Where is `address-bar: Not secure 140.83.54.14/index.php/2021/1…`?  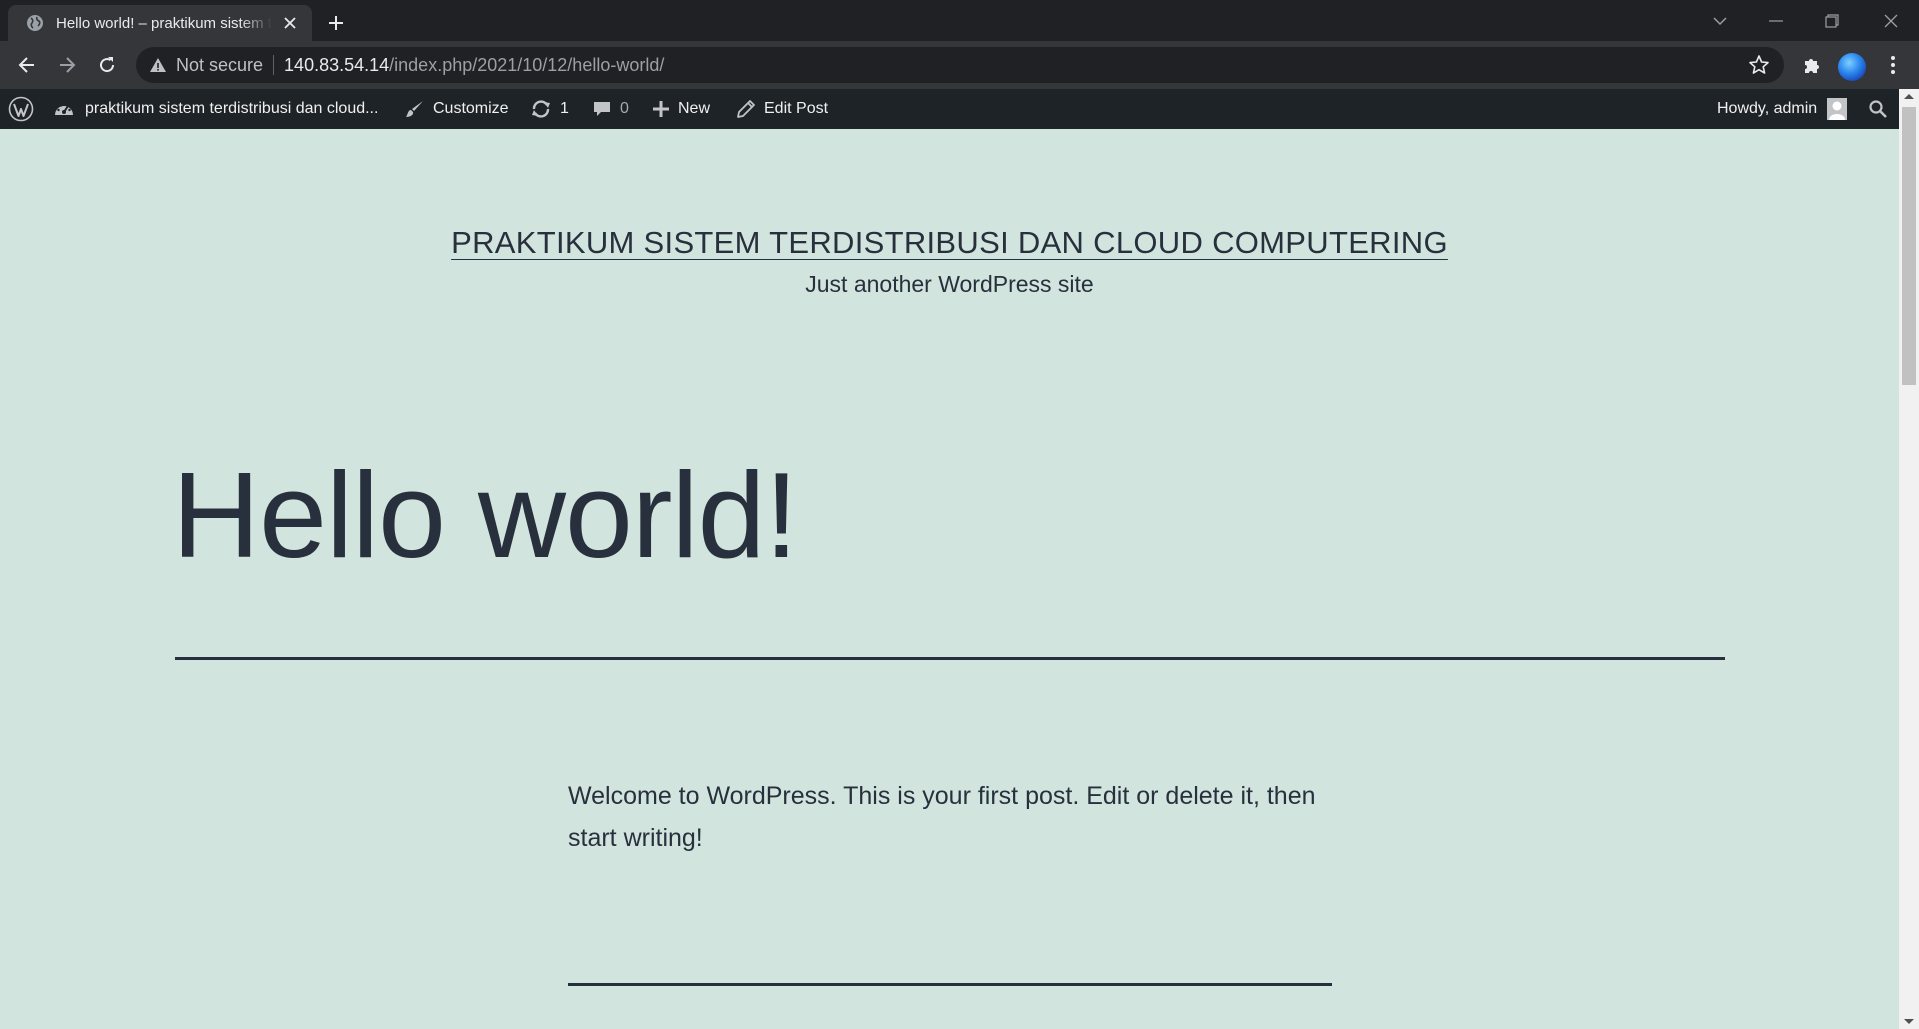 address-bar: Not secure 140.83.54.14/index.php/2021/1… is located at coordinates (960, 65).